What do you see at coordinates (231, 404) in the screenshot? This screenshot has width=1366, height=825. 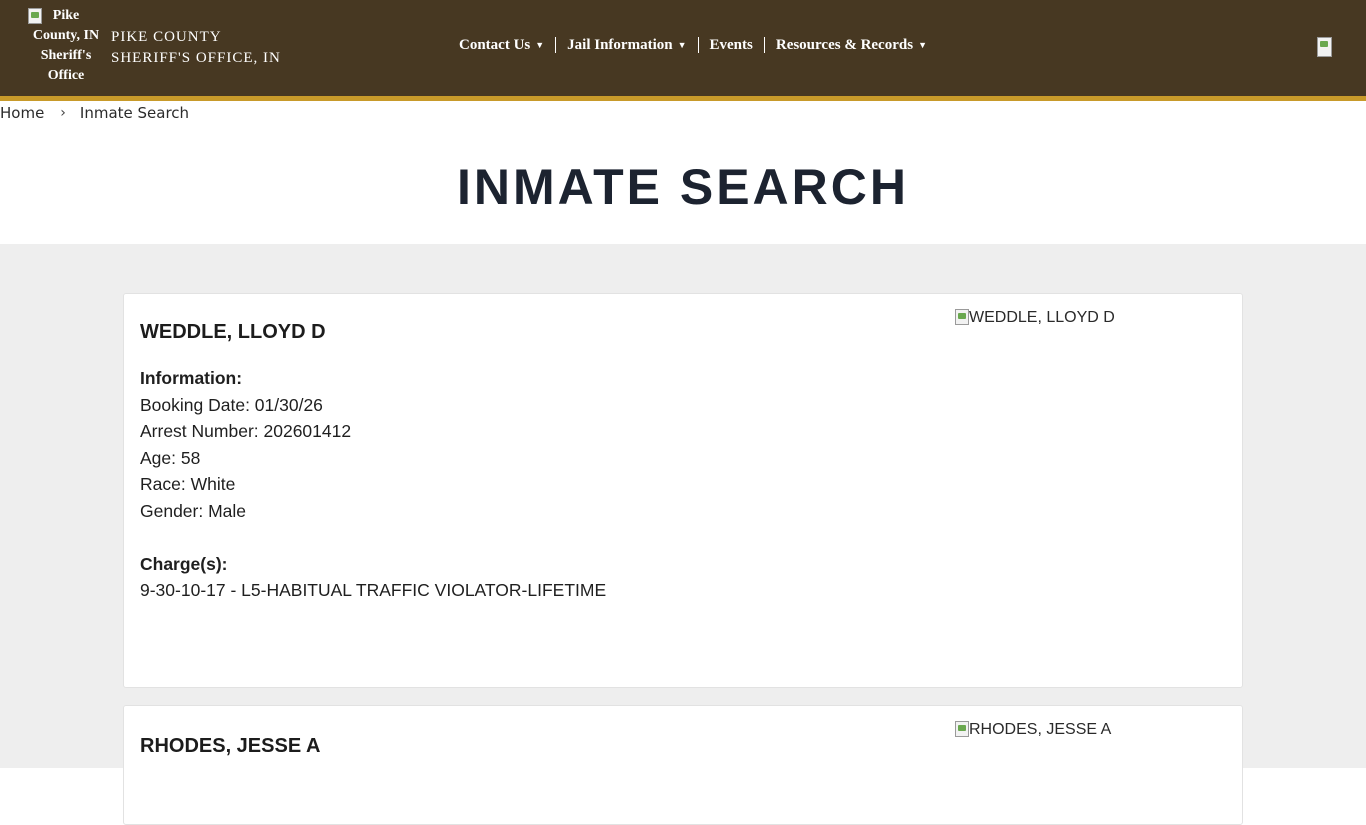 I see `booking-date: Booking Date: 01/30/26` at bounding box center [231, 404].